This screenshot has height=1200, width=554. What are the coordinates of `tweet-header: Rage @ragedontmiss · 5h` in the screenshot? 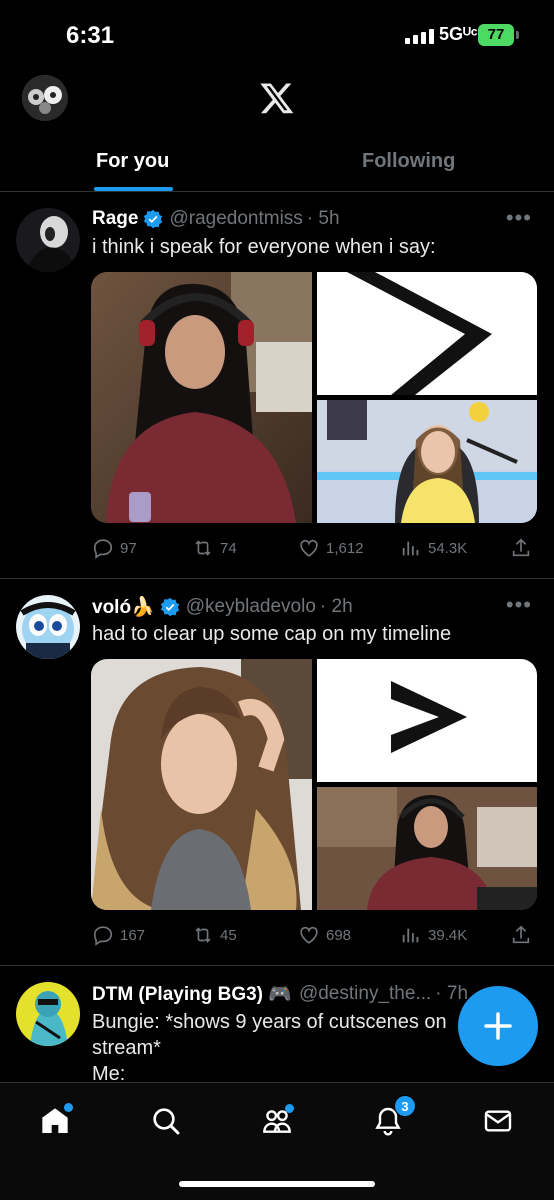 It's located at (216, 219).